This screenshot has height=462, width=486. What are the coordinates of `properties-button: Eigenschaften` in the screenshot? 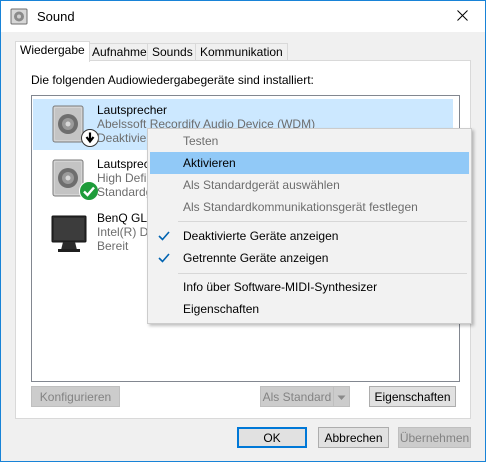 It's located at (412, 396).